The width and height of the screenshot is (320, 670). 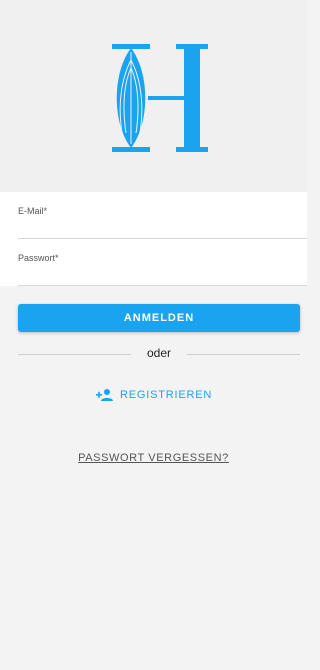 I want to click on email-field: E-Mail*, so click(x=153, y=215).